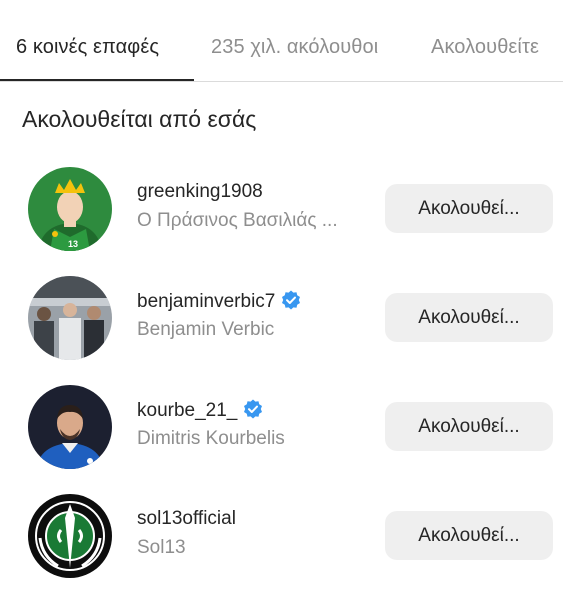  Describe the element at coordinates (206, 301) in the screenshot. I see `username-text: benjaminverbic7` at that location.